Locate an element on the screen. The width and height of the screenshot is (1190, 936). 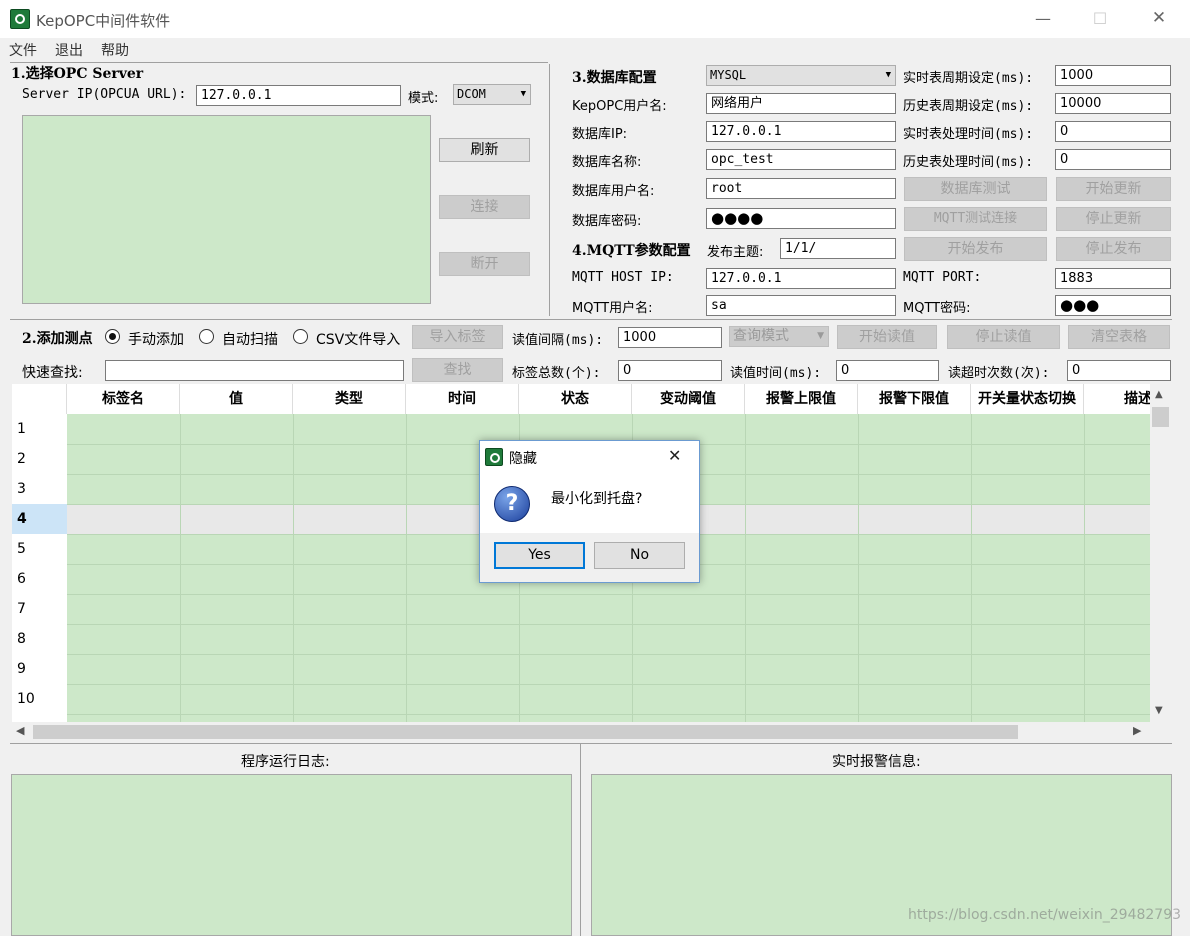
mqtt-user-input: sa is located at coordinates (801, 305).